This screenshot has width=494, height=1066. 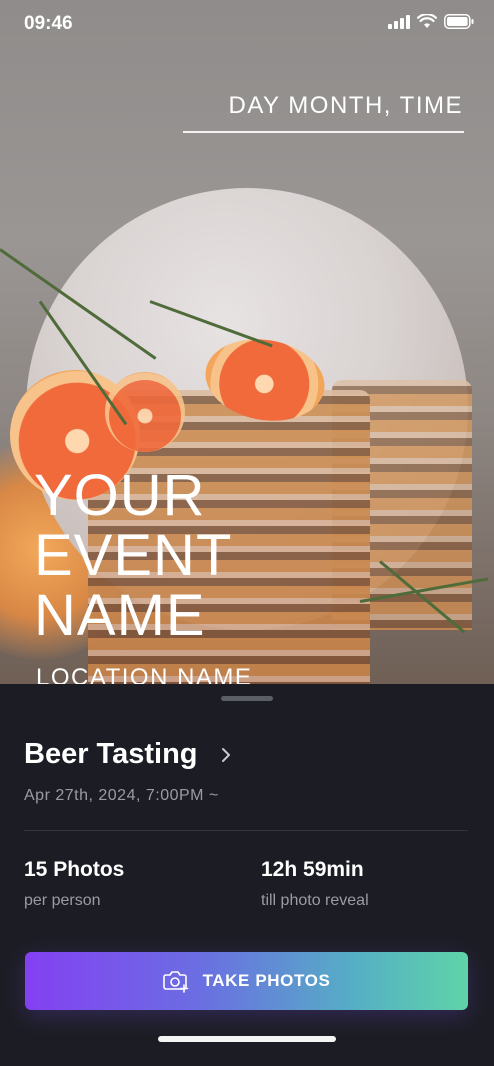 I want to click on camera-plus-icon, so click(x=175, y=982).